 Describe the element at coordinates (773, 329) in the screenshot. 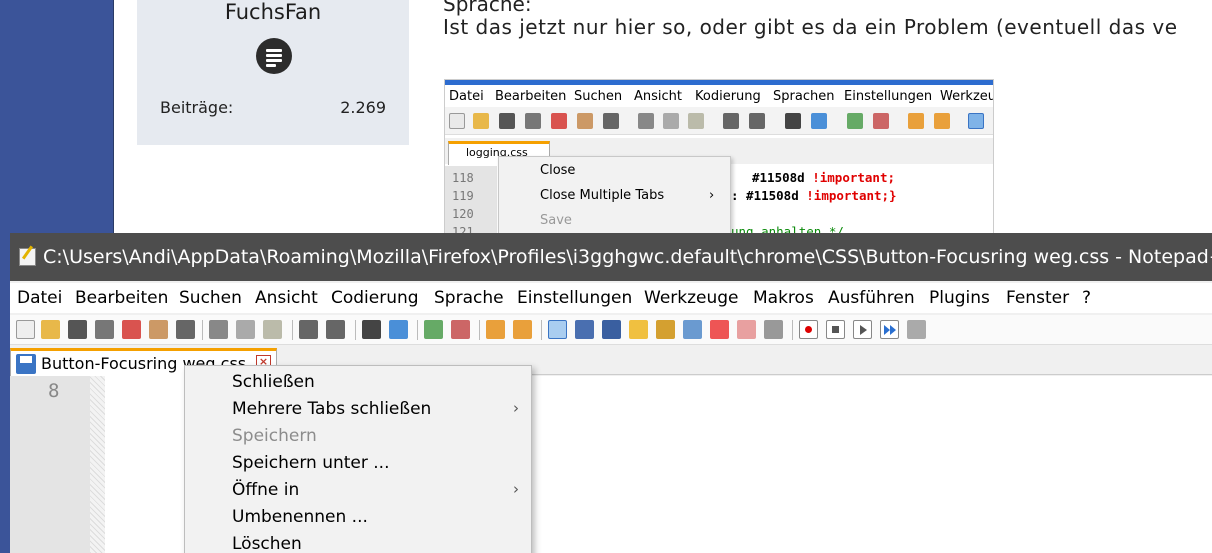

I see `monitoring-eye-icon` at that location.